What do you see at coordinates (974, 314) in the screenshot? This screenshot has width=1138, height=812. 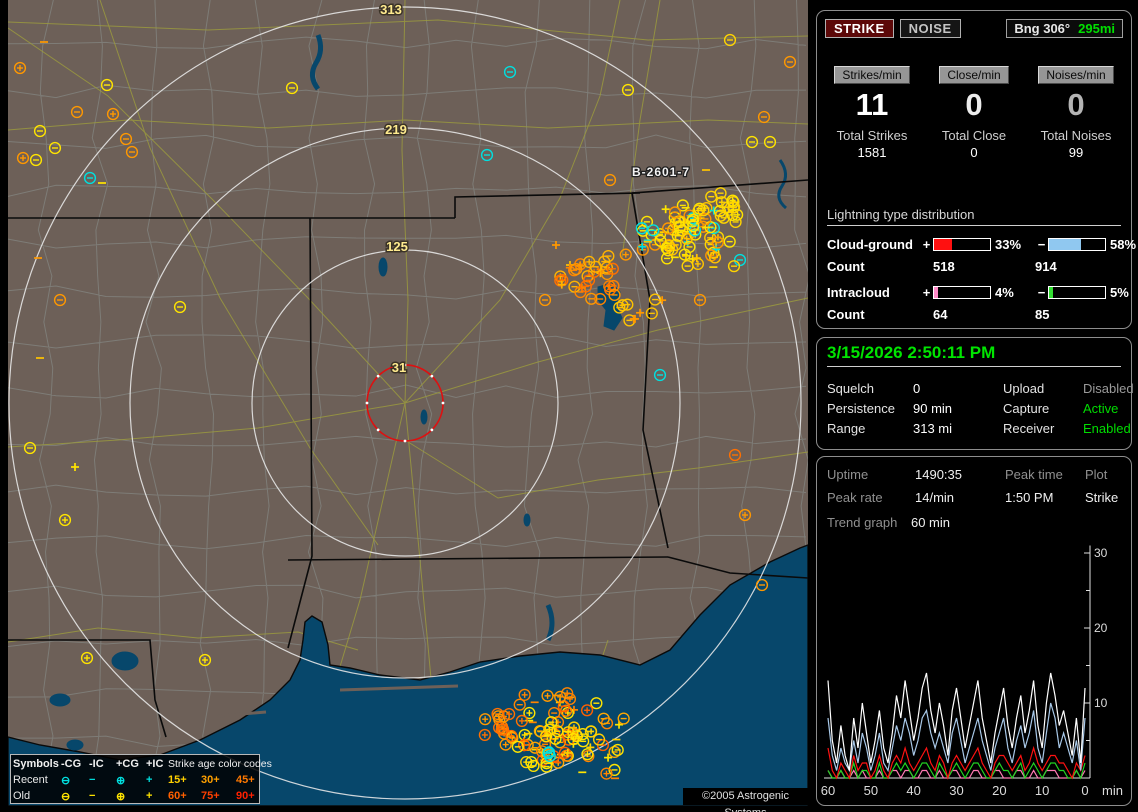 I see `intracloud-count-row: Count 64 85` at bounding box center [974, 314].